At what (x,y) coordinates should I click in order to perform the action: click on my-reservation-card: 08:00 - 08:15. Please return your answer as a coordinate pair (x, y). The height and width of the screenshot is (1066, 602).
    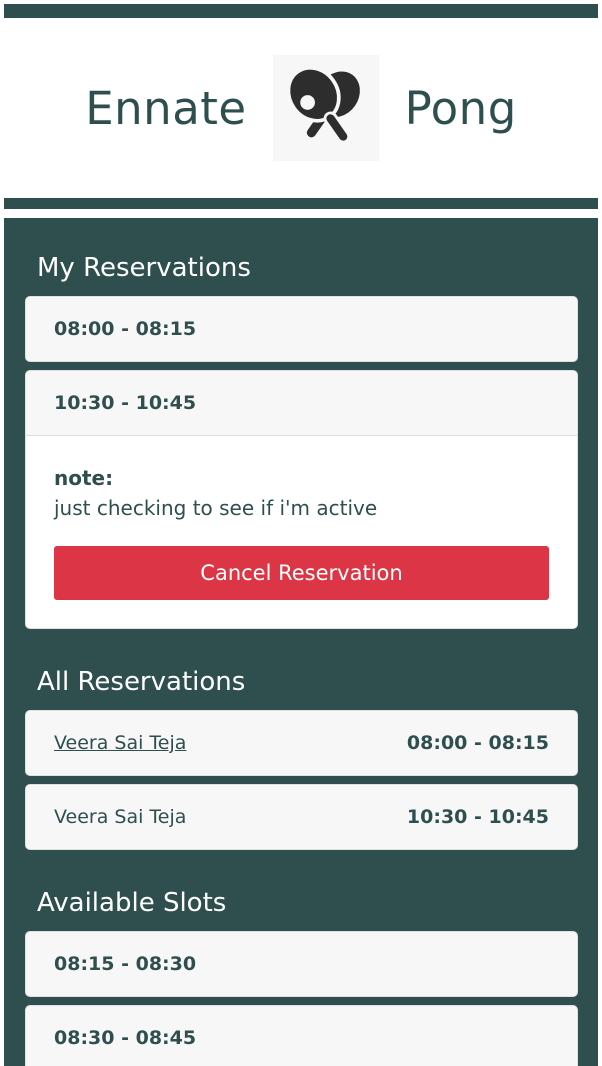
    Looking at the image, I should click on (301, 329).